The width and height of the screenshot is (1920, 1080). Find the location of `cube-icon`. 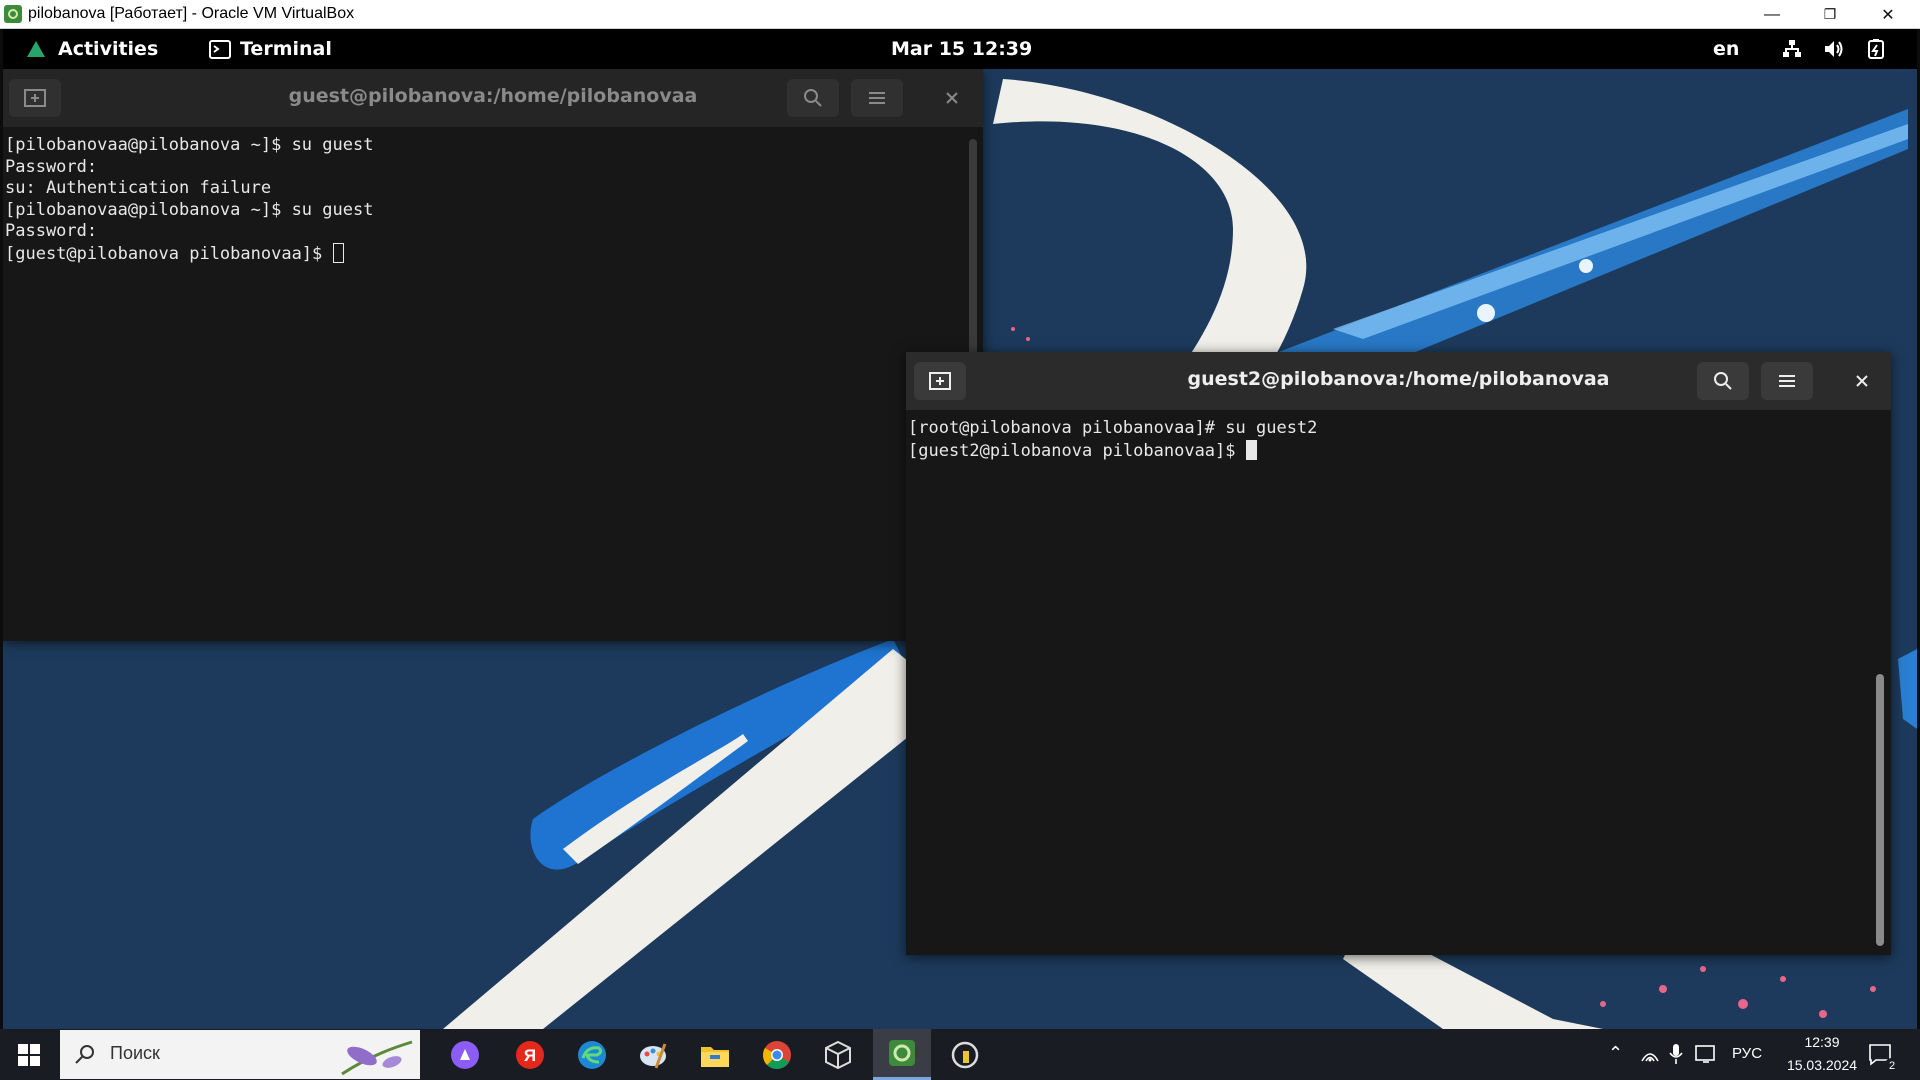

cube-icon is located at coordinates (838, 1054).